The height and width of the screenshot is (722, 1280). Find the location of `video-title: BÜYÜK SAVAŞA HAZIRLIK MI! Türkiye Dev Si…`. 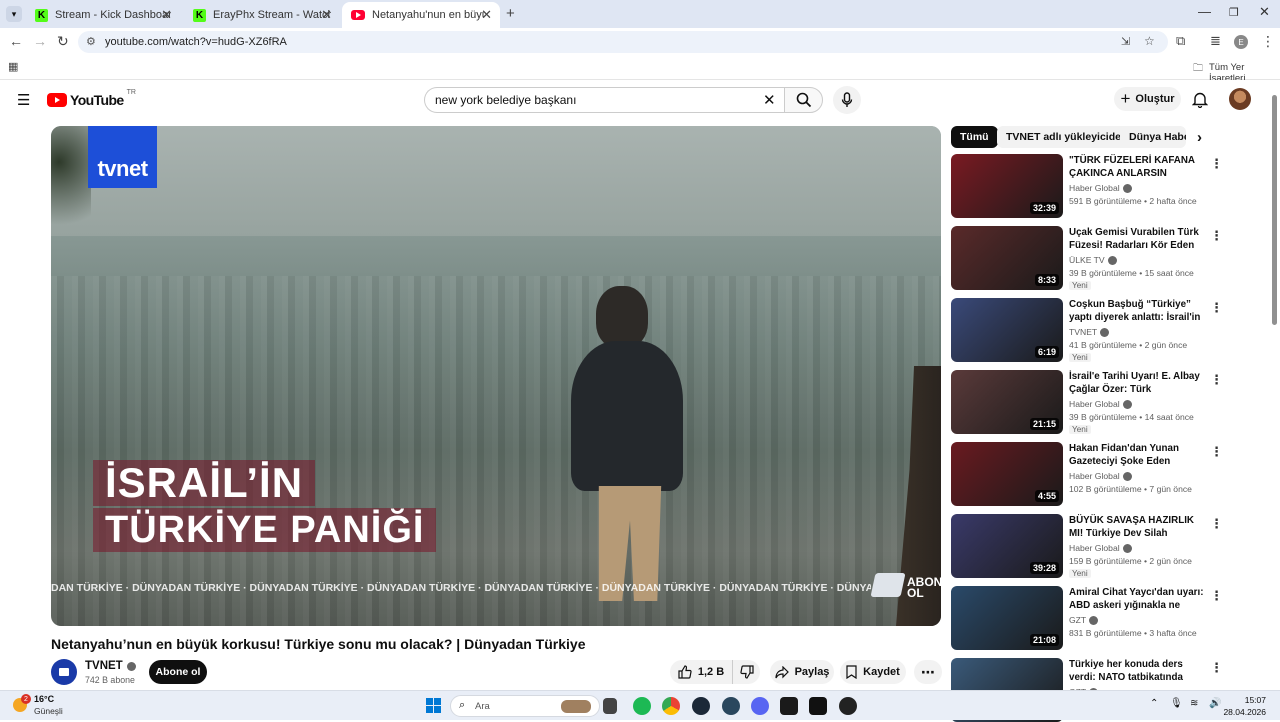

video-title: BÜYÜK SAVAŞA HAZIRLIK MI! Türkiye Dev Si… is located at coordinates (1137, 527).